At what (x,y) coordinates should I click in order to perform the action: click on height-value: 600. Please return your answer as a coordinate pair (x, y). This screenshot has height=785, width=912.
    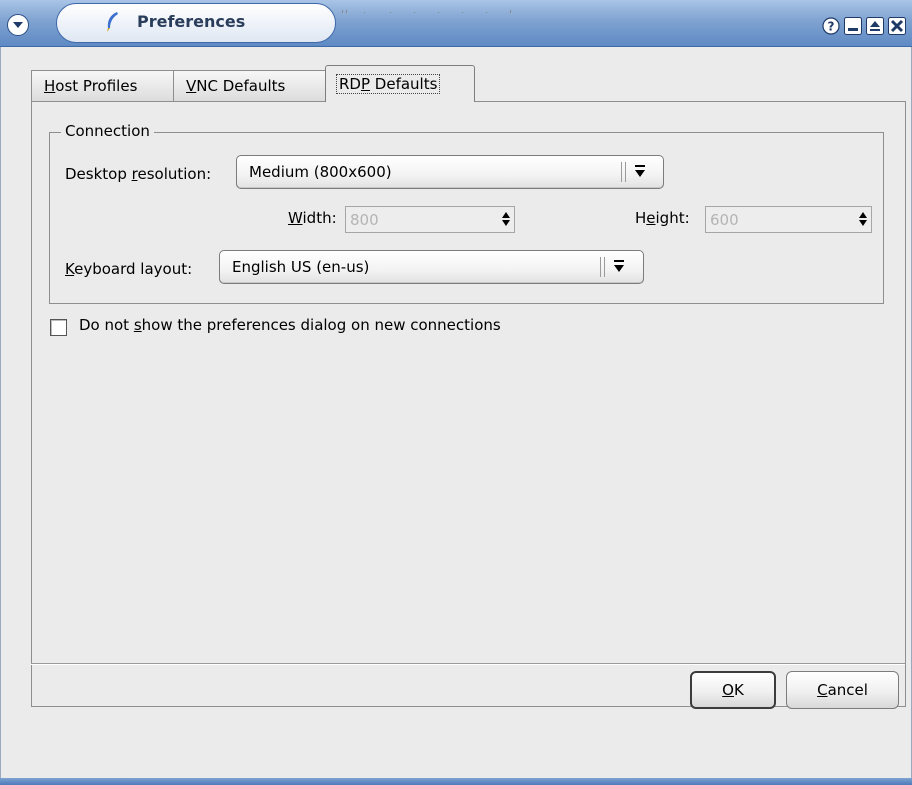
    Looking at the image, I should click on (724, 220).